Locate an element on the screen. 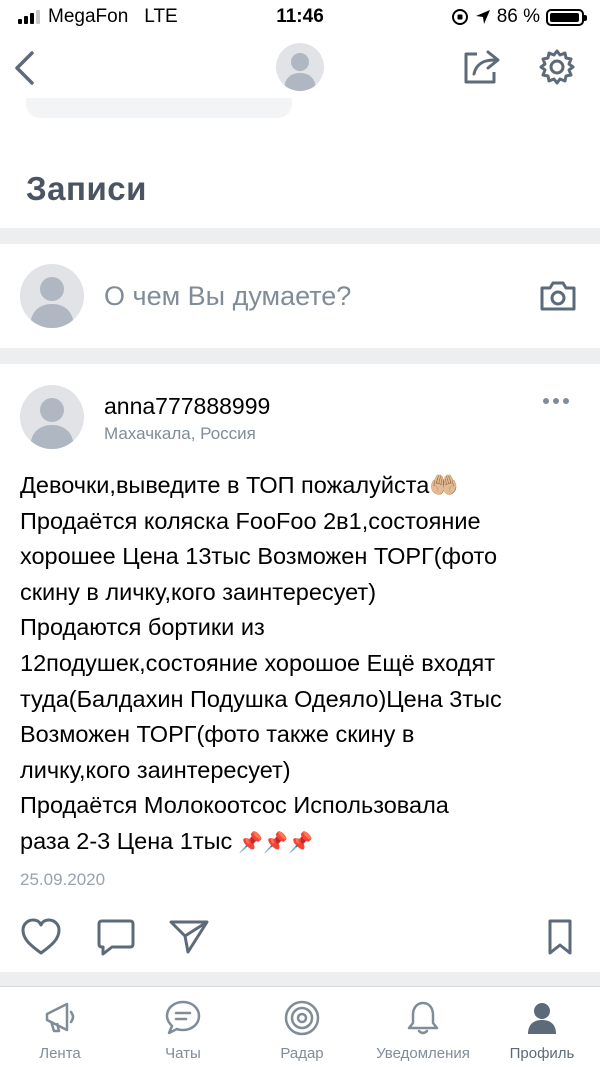 The height and width of the screenshot is (1067, 600). tab-bar: Лента Чаты Радар Уведомления Профиль is located at coordinates (300, 1026).